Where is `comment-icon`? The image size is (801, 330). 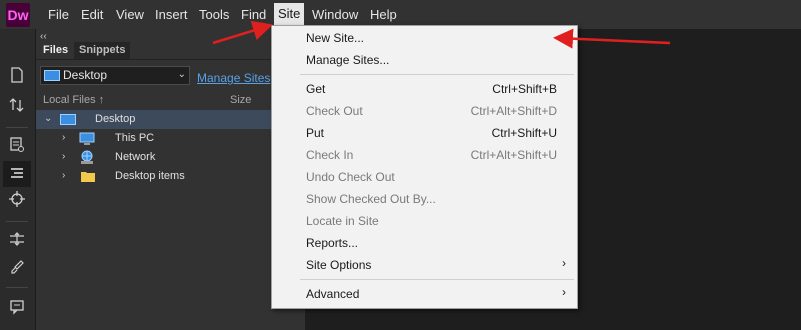 comment-icon is located at coordinates (17, 308).